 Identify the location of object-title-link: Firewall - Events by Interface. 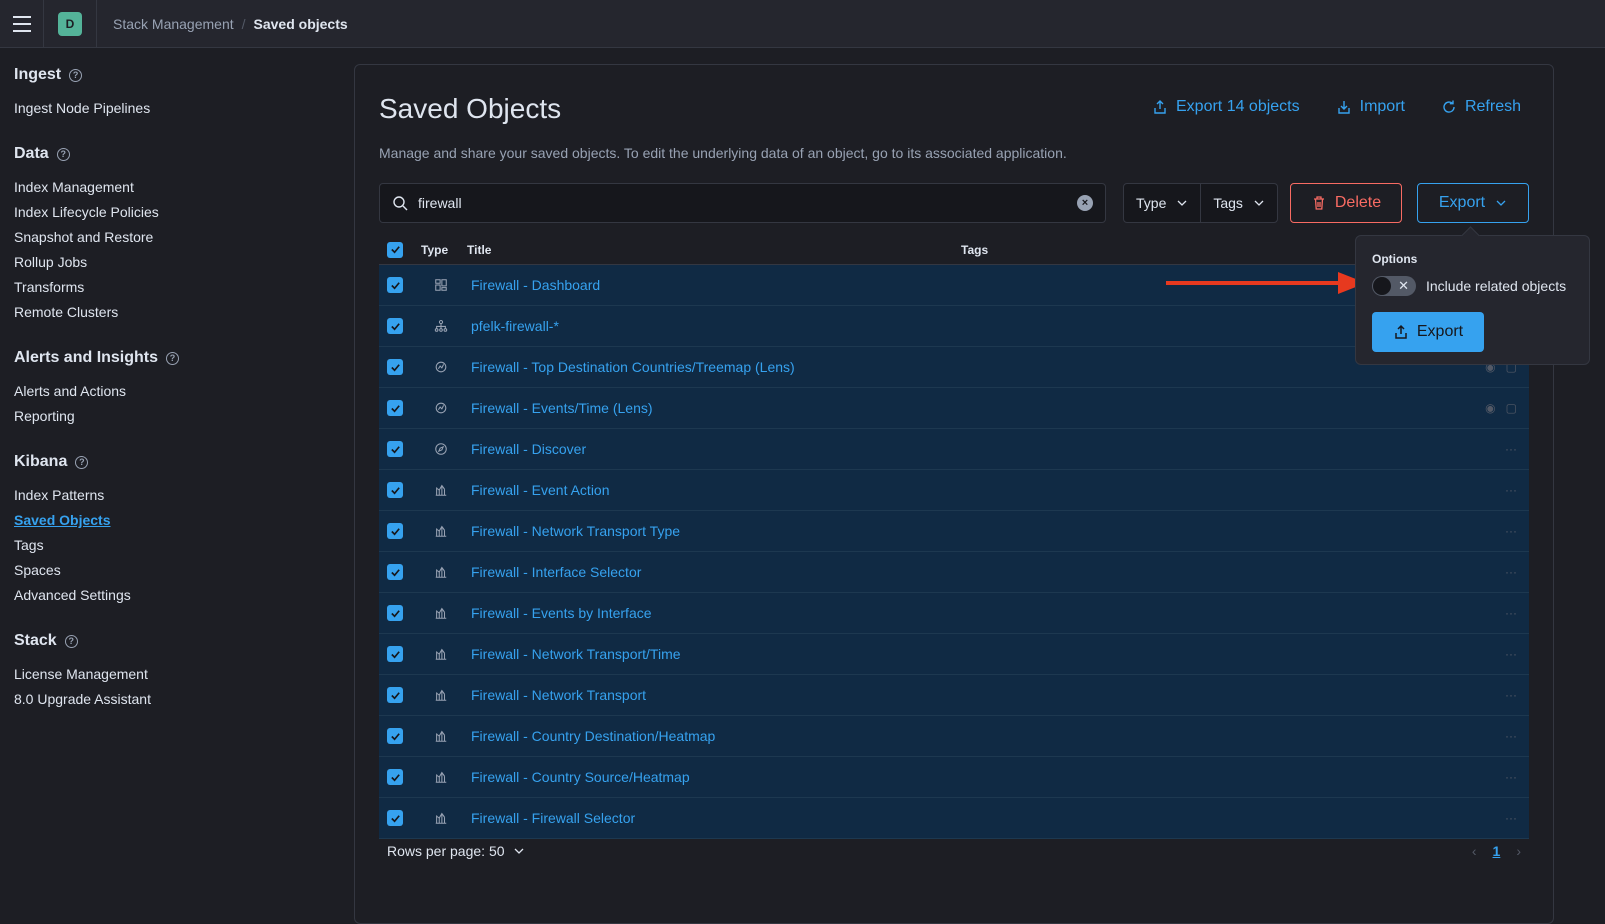
(718, 613).